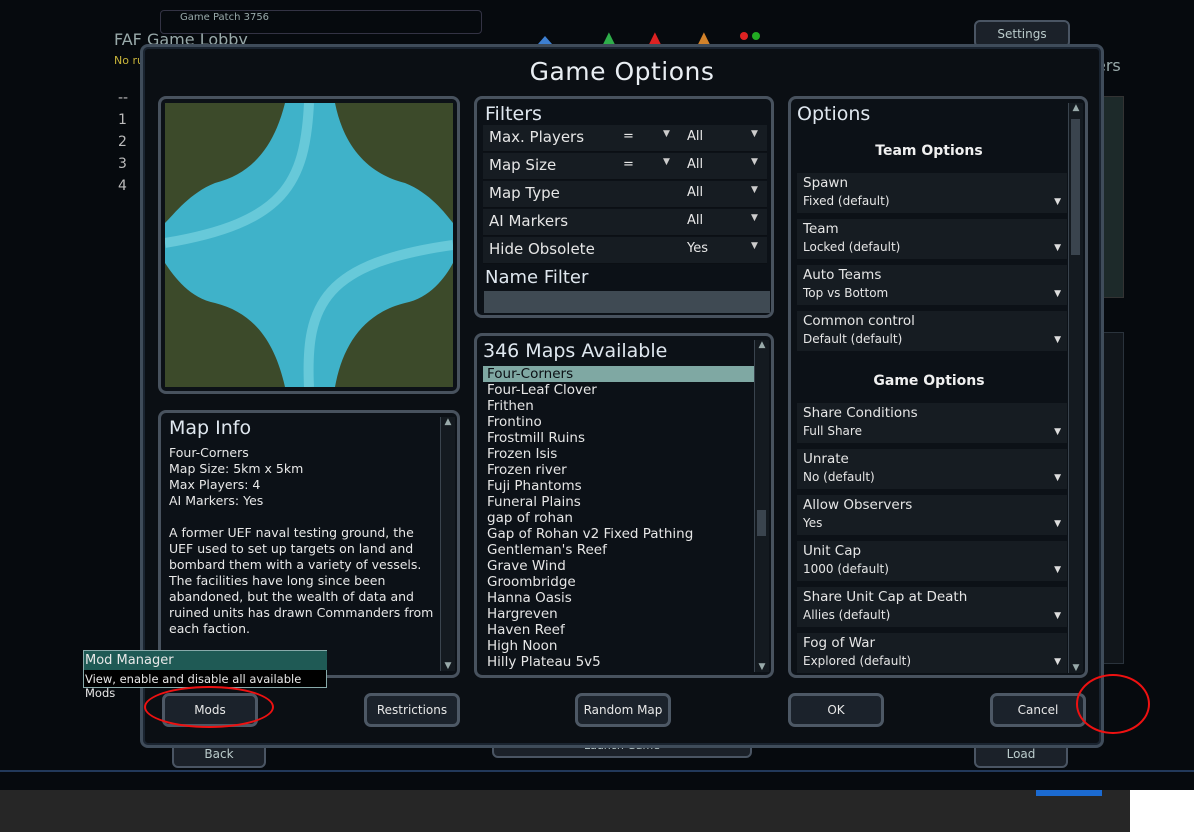 Image resolution: width=1194 pixels, height=832 pixels. Describe the element at coordinates (619, 582) in the screenshot. I see `list-item: Groombridge` at that location.